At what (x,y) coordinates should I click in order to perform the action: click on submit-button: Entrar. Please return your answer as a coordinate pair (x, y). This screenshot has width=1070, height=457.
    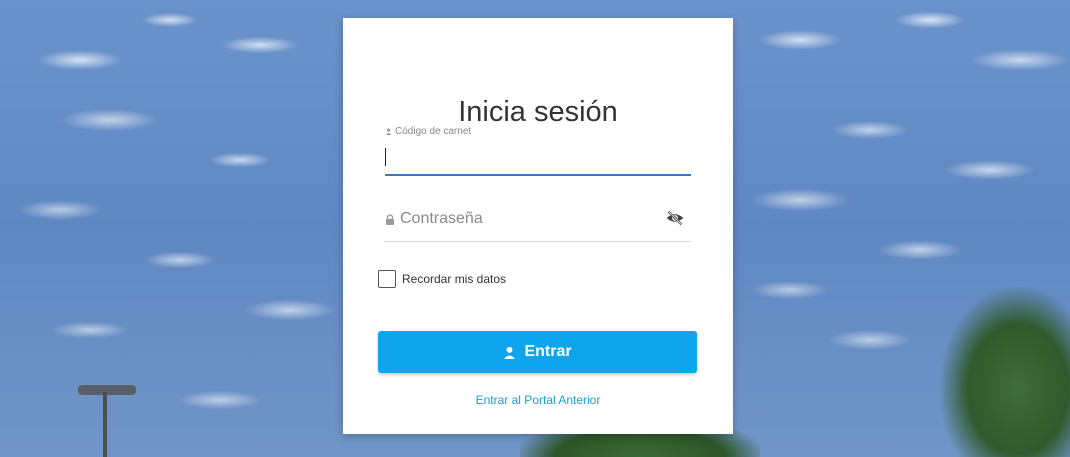
    Looking at the image, I should click on (537, 352).